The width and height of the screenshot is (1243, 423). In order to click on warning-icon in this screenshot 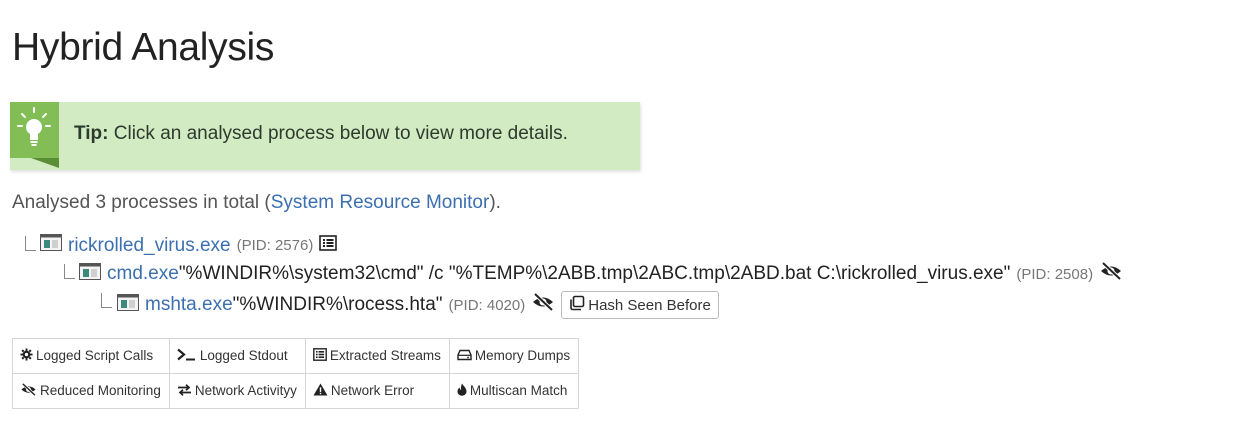, I will do `click(320, 391)`.